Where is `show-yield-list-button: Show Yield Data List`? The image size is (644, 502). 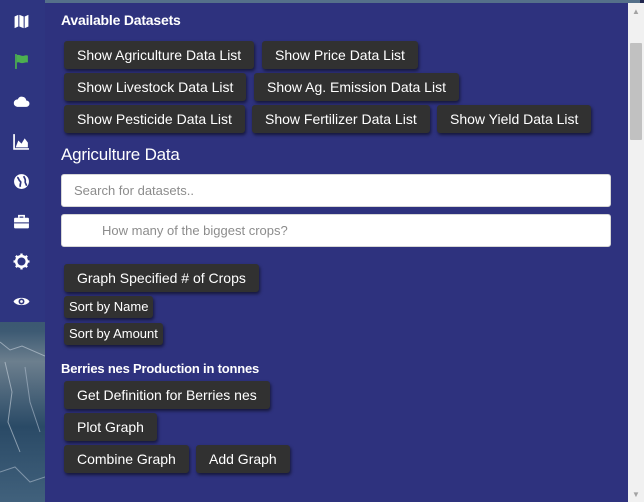
show-yield-list-button: Show Yield Data List is located at coordinates (514, 119).